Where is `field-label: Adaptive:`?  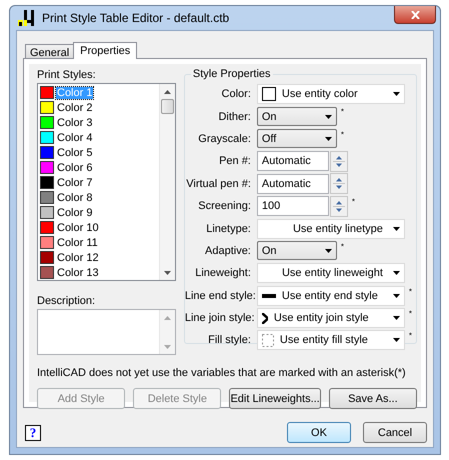
field-label: Adaptive: is located at coordinates (228, 250).